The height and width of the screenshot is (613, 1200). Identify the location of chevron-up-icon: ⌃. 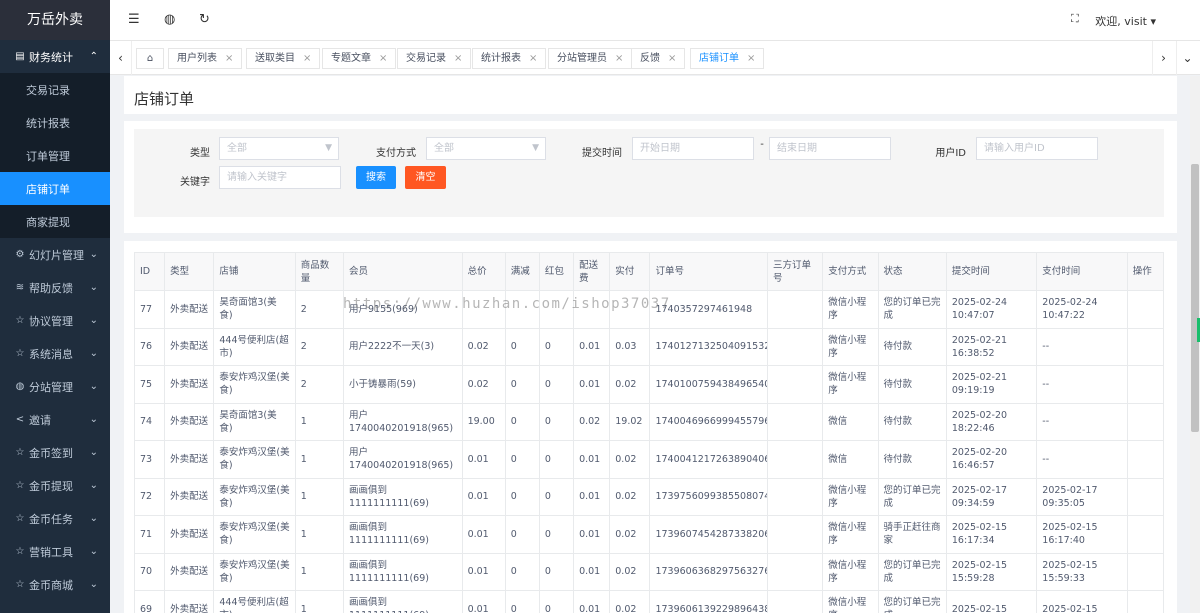
(93, 56).